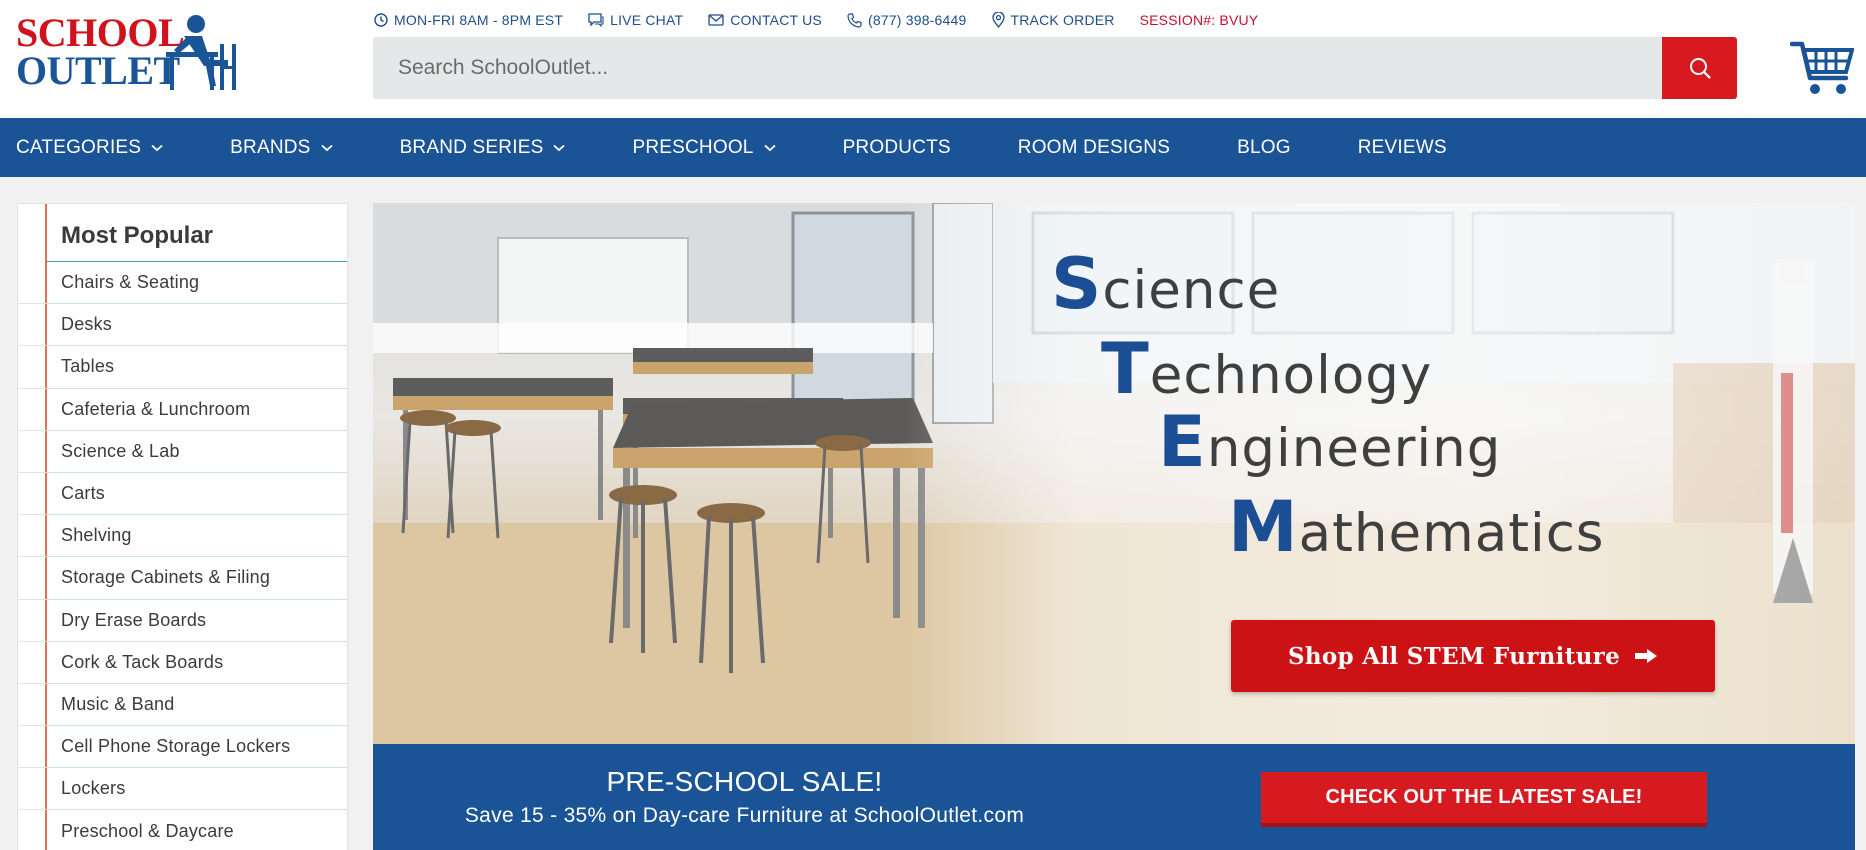 The width and height of the screenshot is (1866, 850). Describe the element at coordinates (776, 20) in the screenshot. I see `contact-us-label: CONTACT US` at that location.